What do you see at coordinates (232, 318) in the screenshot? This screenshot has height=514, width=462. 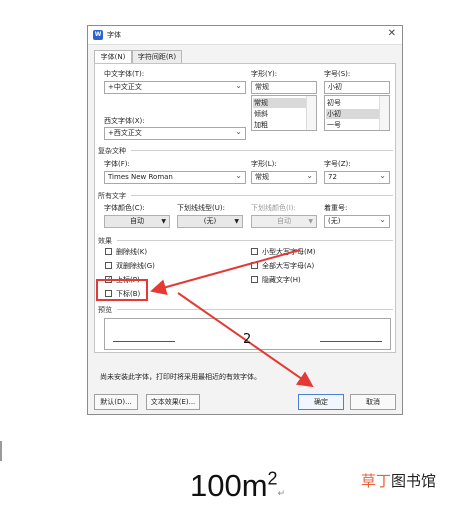 I see `annotation-arrows` at bounding box center [232, 318].